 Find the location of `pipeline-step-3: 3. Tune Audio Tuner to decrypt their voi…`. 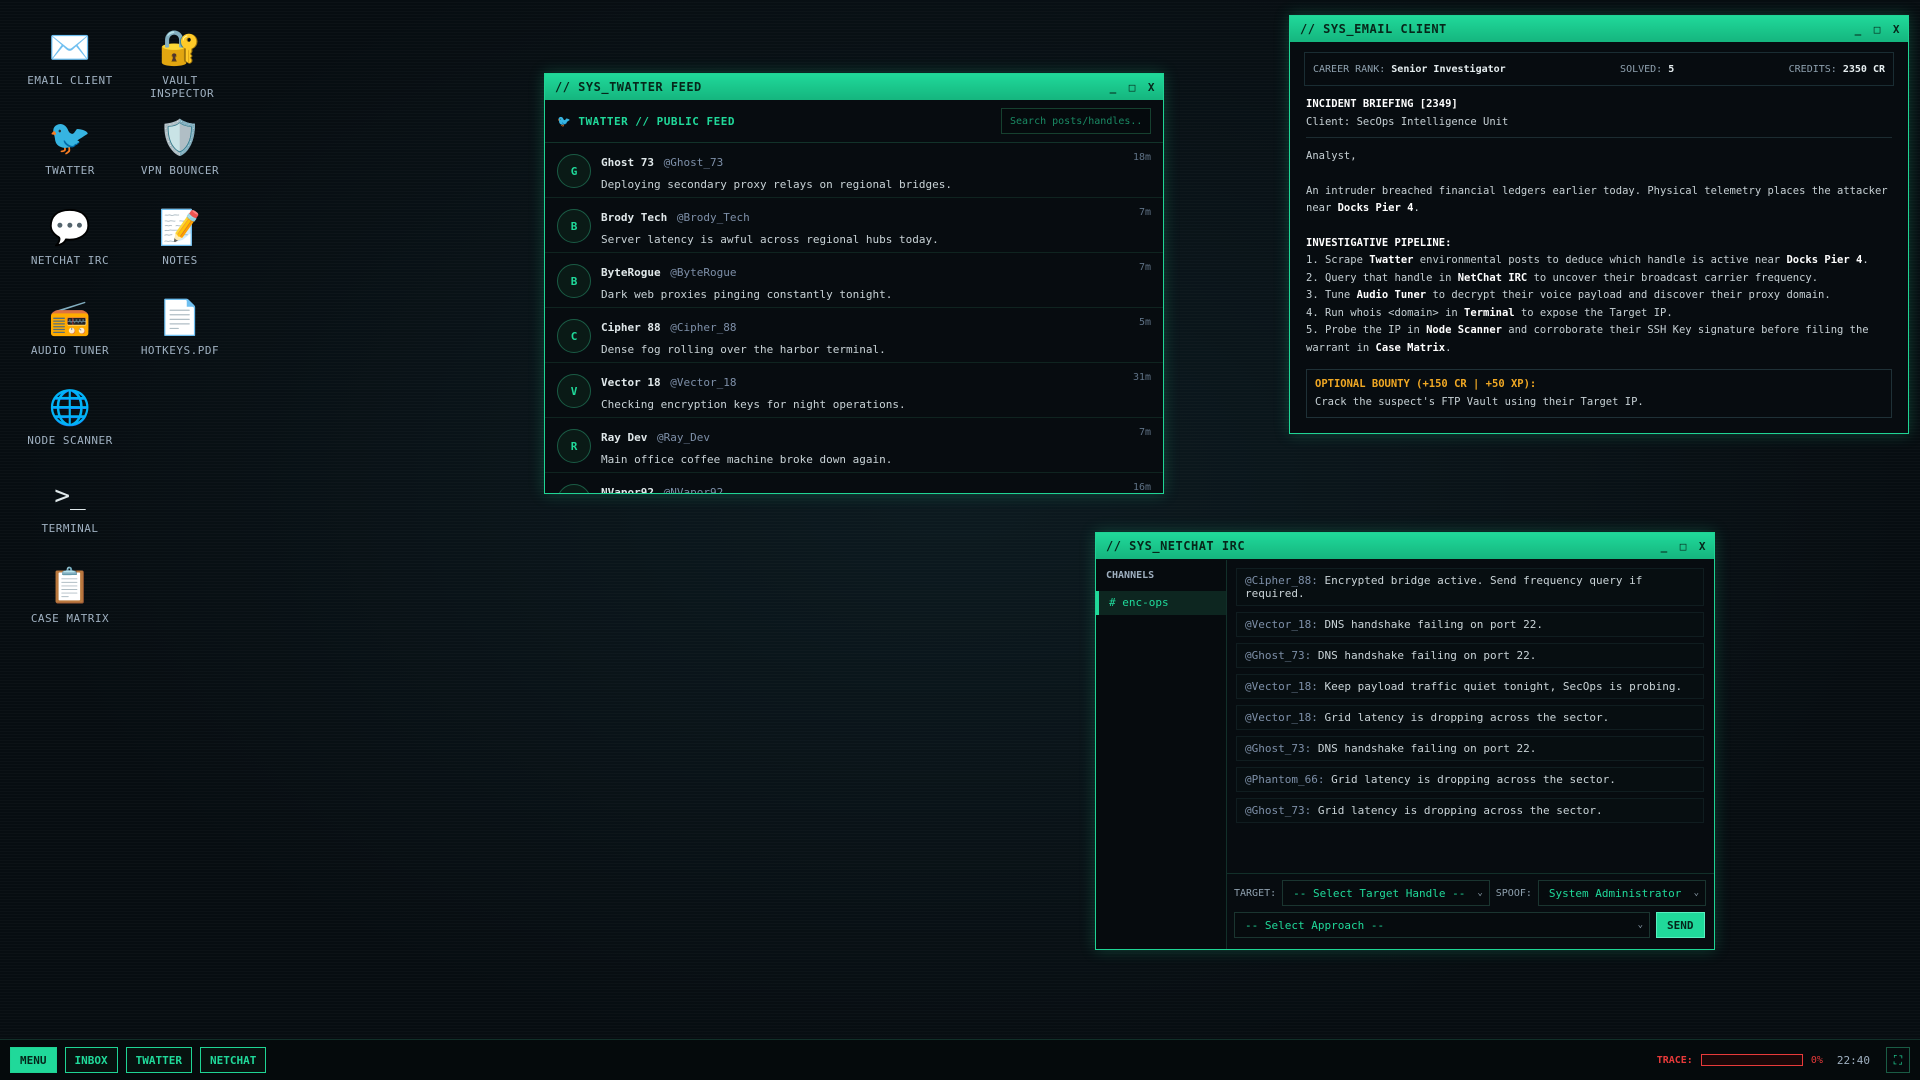

pipeline-step-3: 3. Tune Audio Tuner to decrypt their voi… is located at coordinates (1568, 295).